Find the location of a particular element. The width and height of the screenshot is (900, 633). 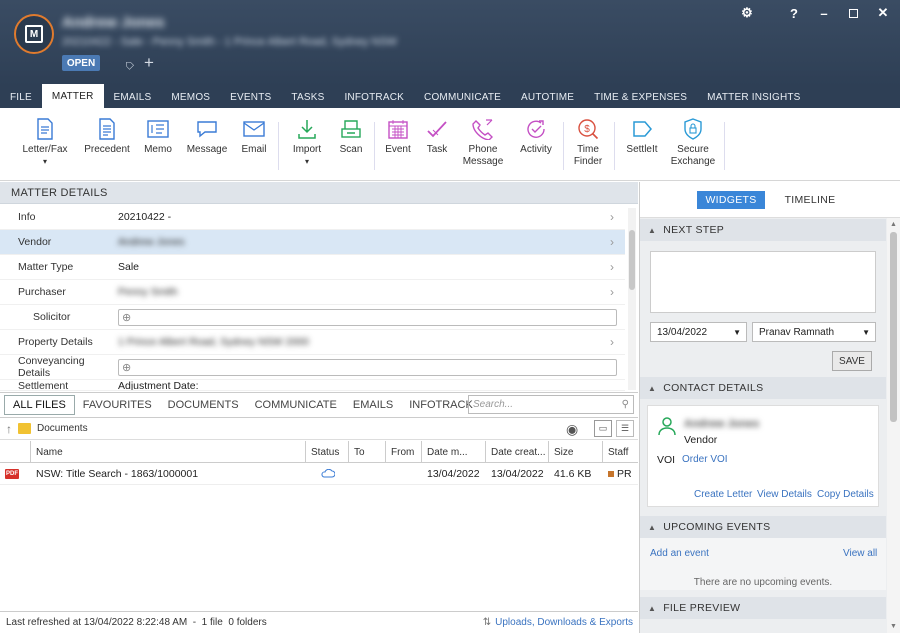

column-staff: Staff is located at coordinates (620, 452).